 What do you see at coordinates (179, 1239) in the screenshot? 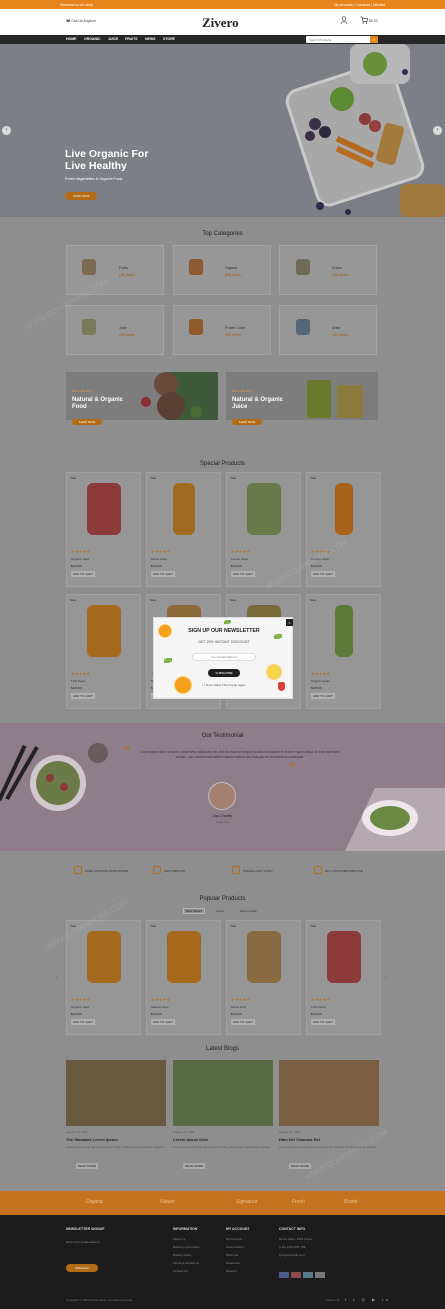
I see `footer-link: About Us` at bounding box center [179, 1239].